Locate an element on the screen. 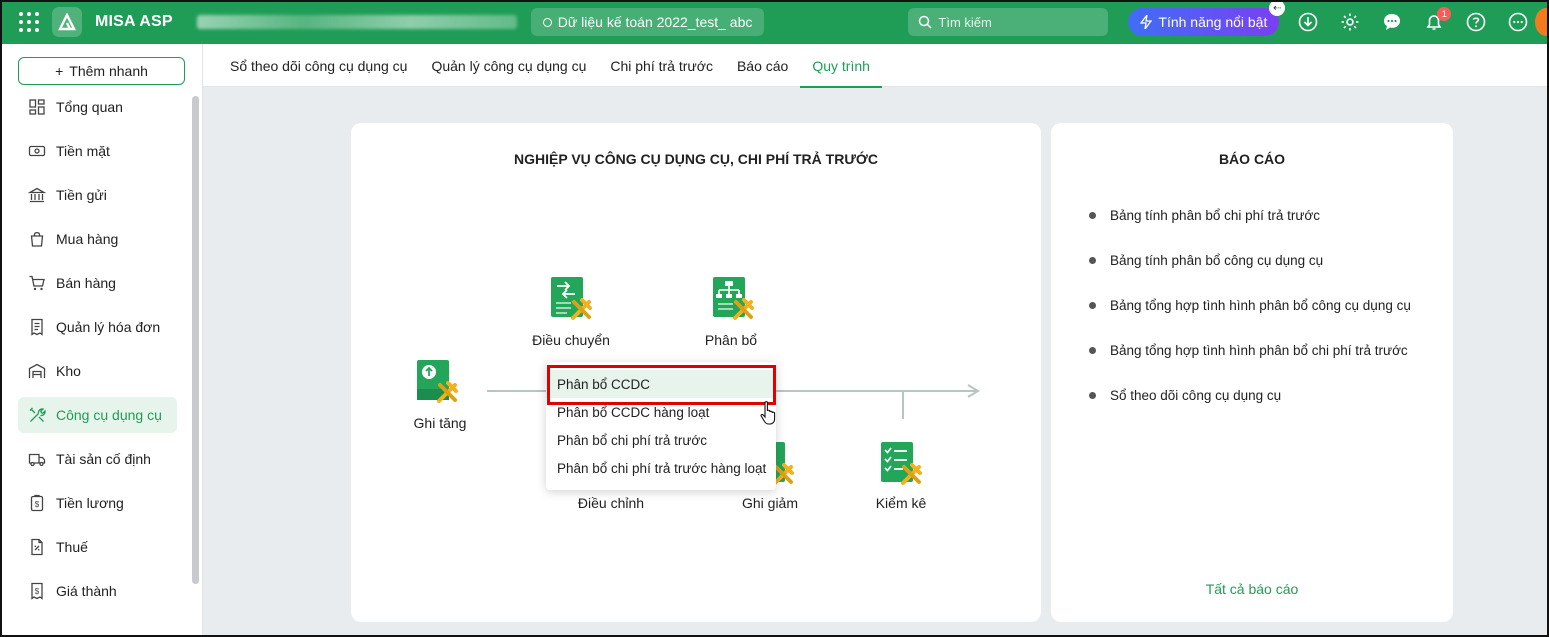 This screenshot has height=637, width=1549. sidebar-item-gia-thanh: $ Giá thành is located at coordinates (97, 591).